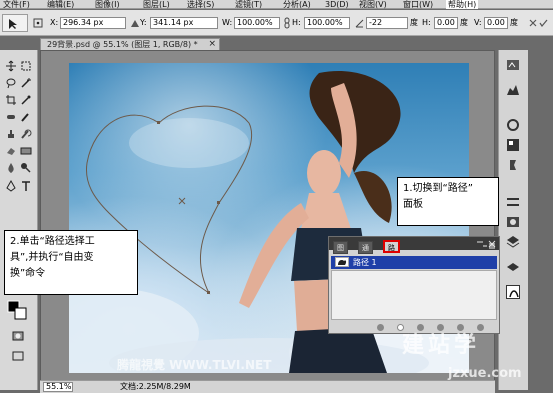  I want to click on swatches-icon, so click(513, 145).